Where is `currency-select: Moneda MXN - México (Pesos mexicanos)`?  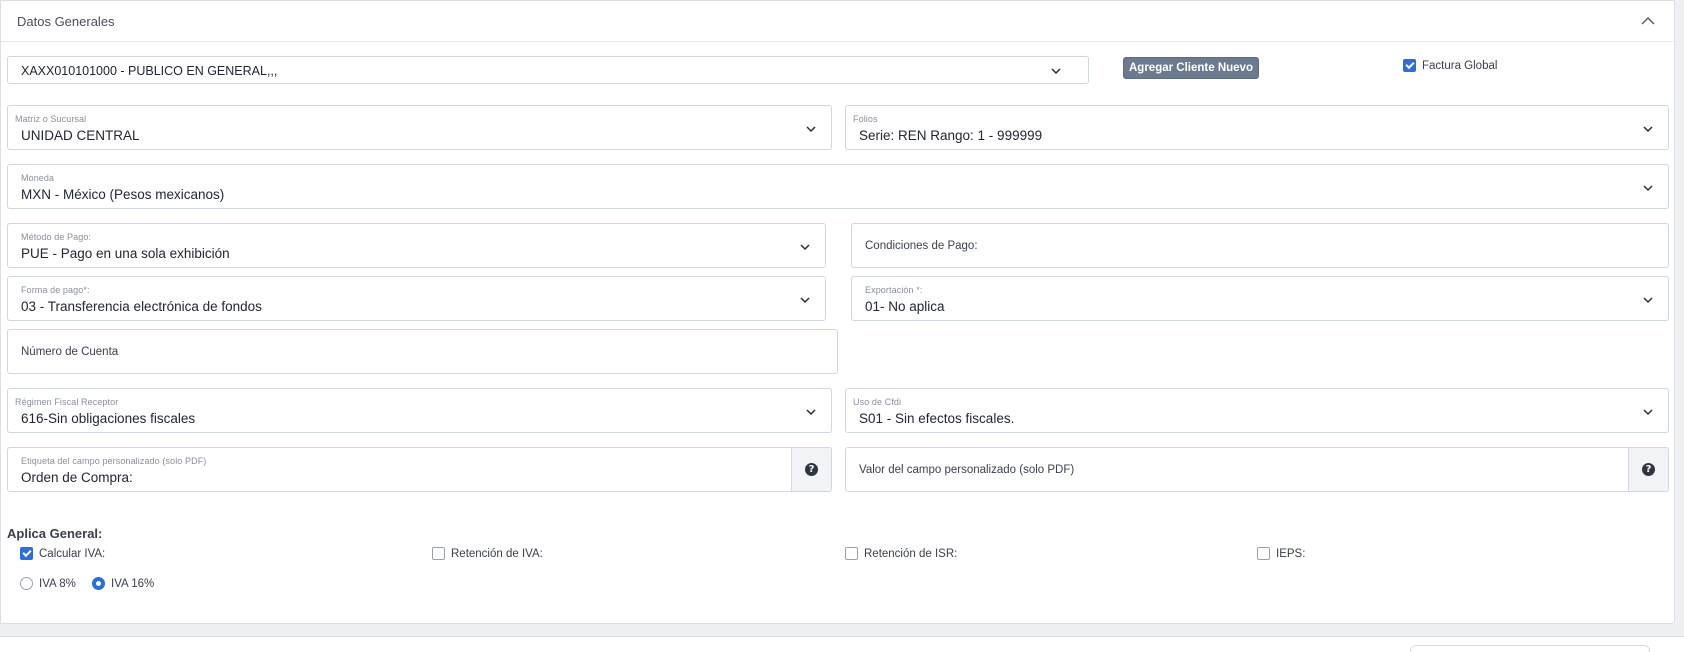 currency-select: Moneda MXN - México (Pesos mexicanos) is located at coordinates (838, 186).